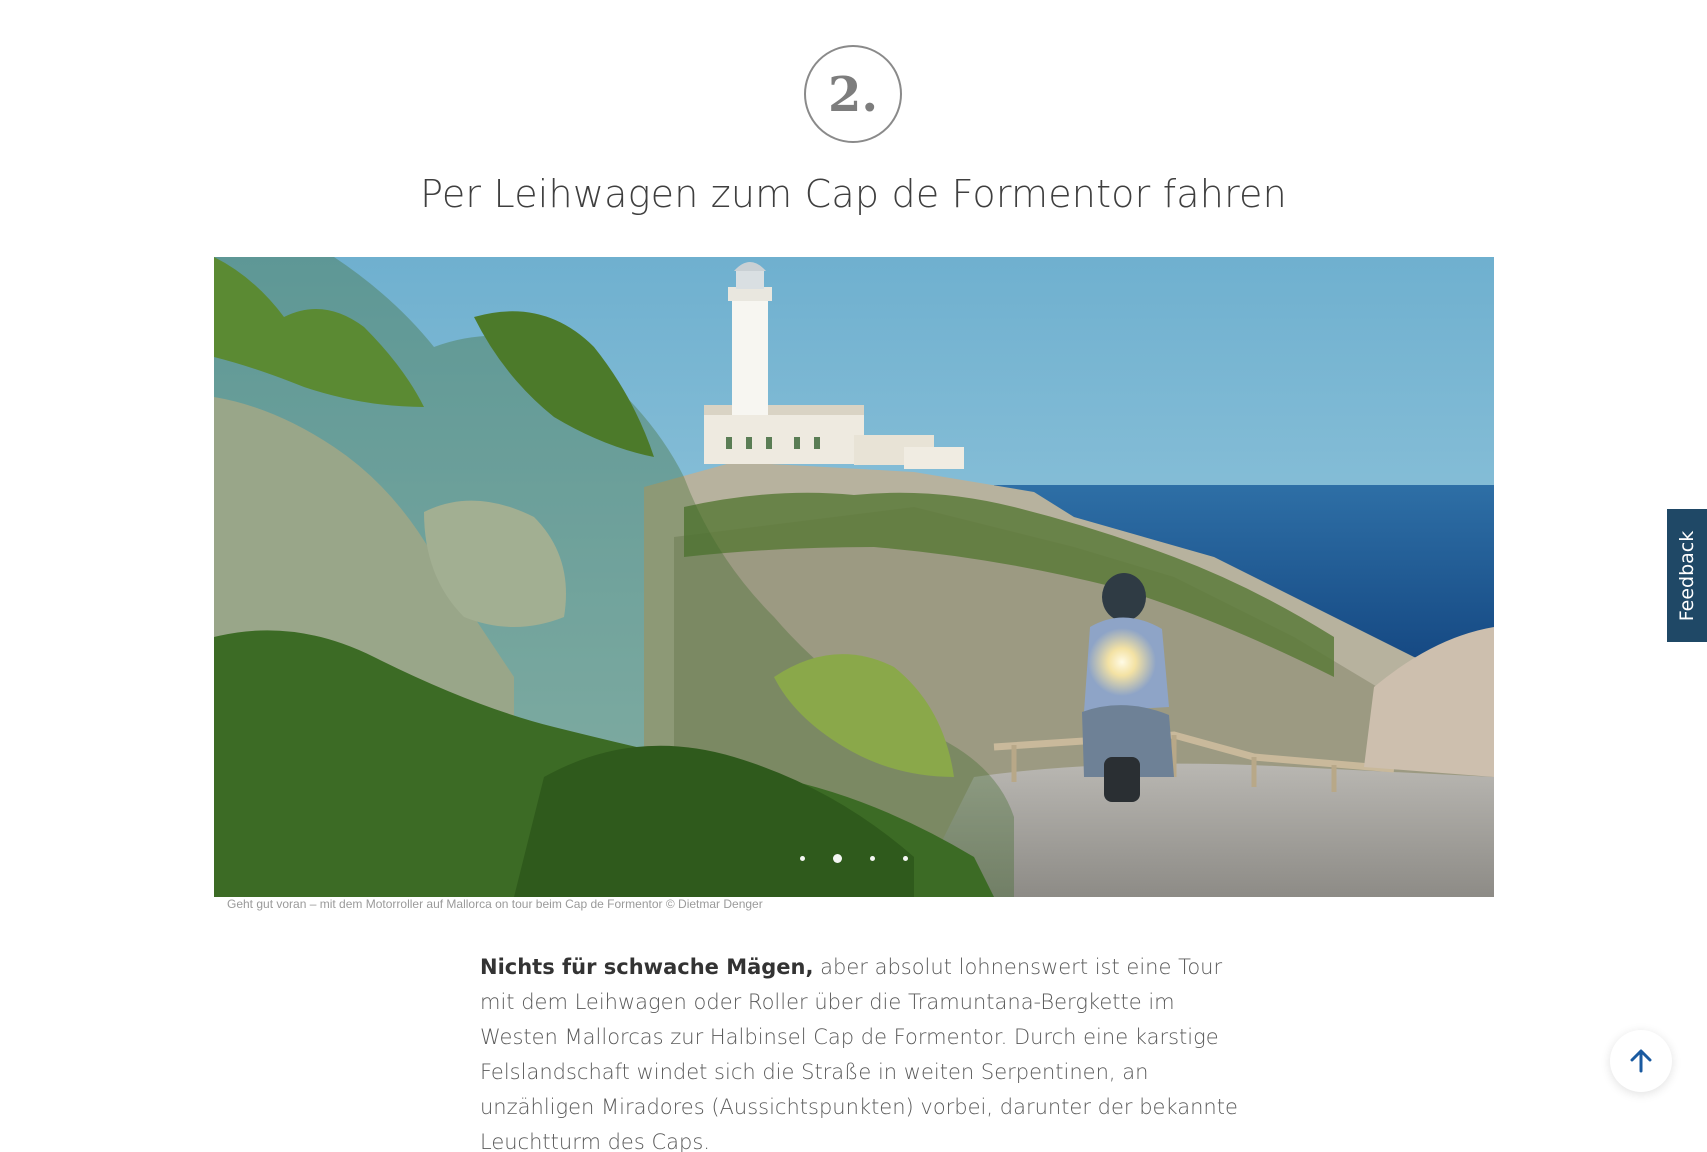 The height and width of the screenshot is (1152, 1707). I want to click on scroll-to-top-button, so click(1641, 1061).